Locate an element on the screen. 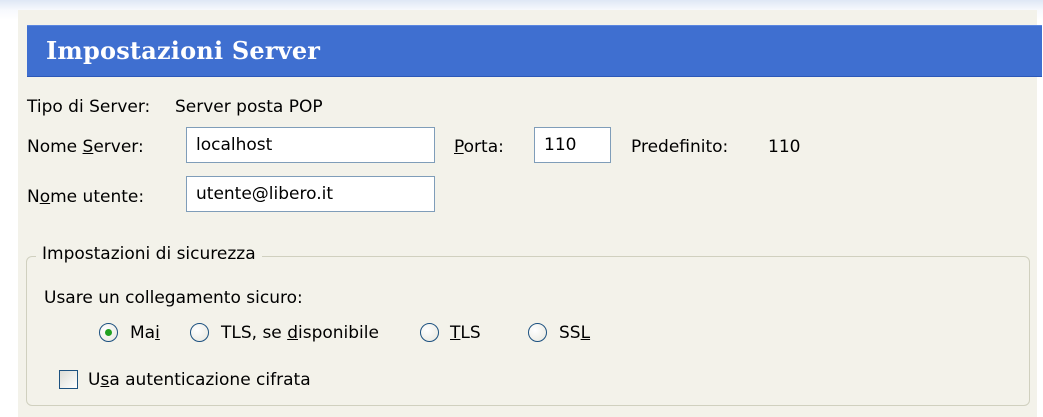  default-port-label: Predefinito: is located at coordinates (680, 147).